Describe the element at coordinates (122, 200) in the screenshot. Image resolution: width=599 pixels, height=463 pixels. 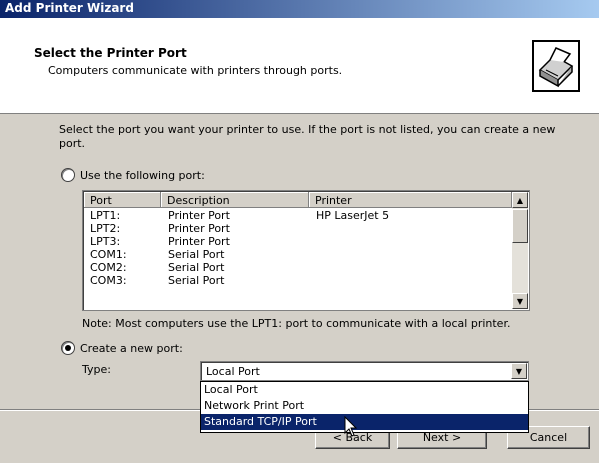
I see `column-header-port: Port` at that location.